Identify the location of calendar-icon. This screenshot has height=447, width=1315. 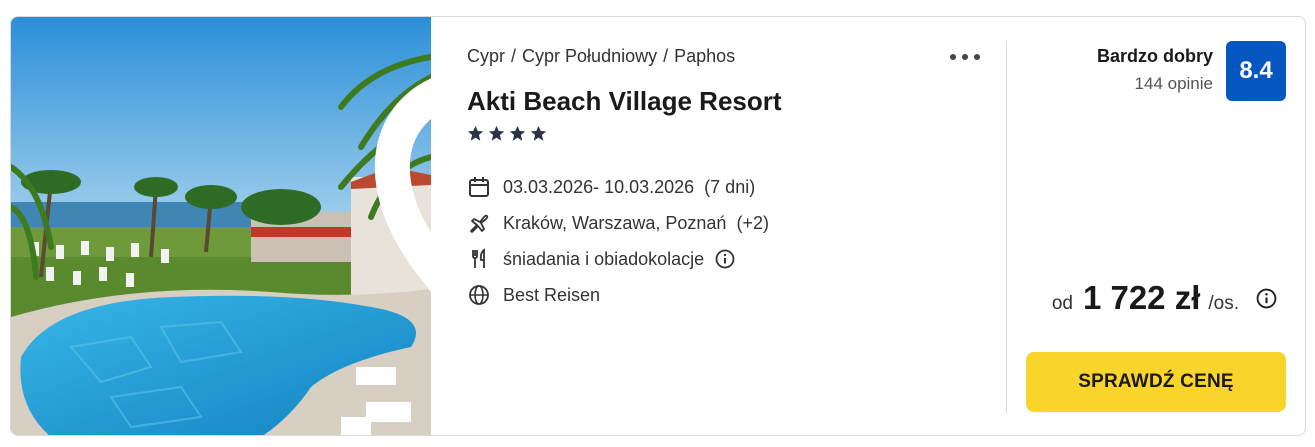
(479, 187).